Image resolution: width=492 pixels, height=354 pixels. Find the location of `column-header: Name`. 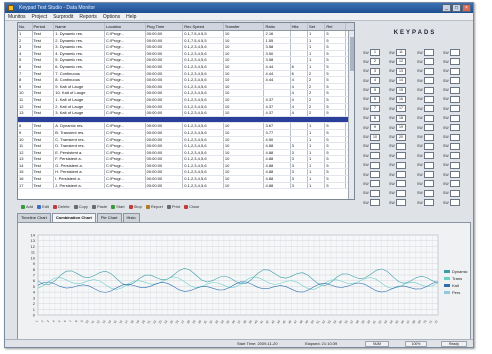

column-header: Name is located at coordinates (79, 26).